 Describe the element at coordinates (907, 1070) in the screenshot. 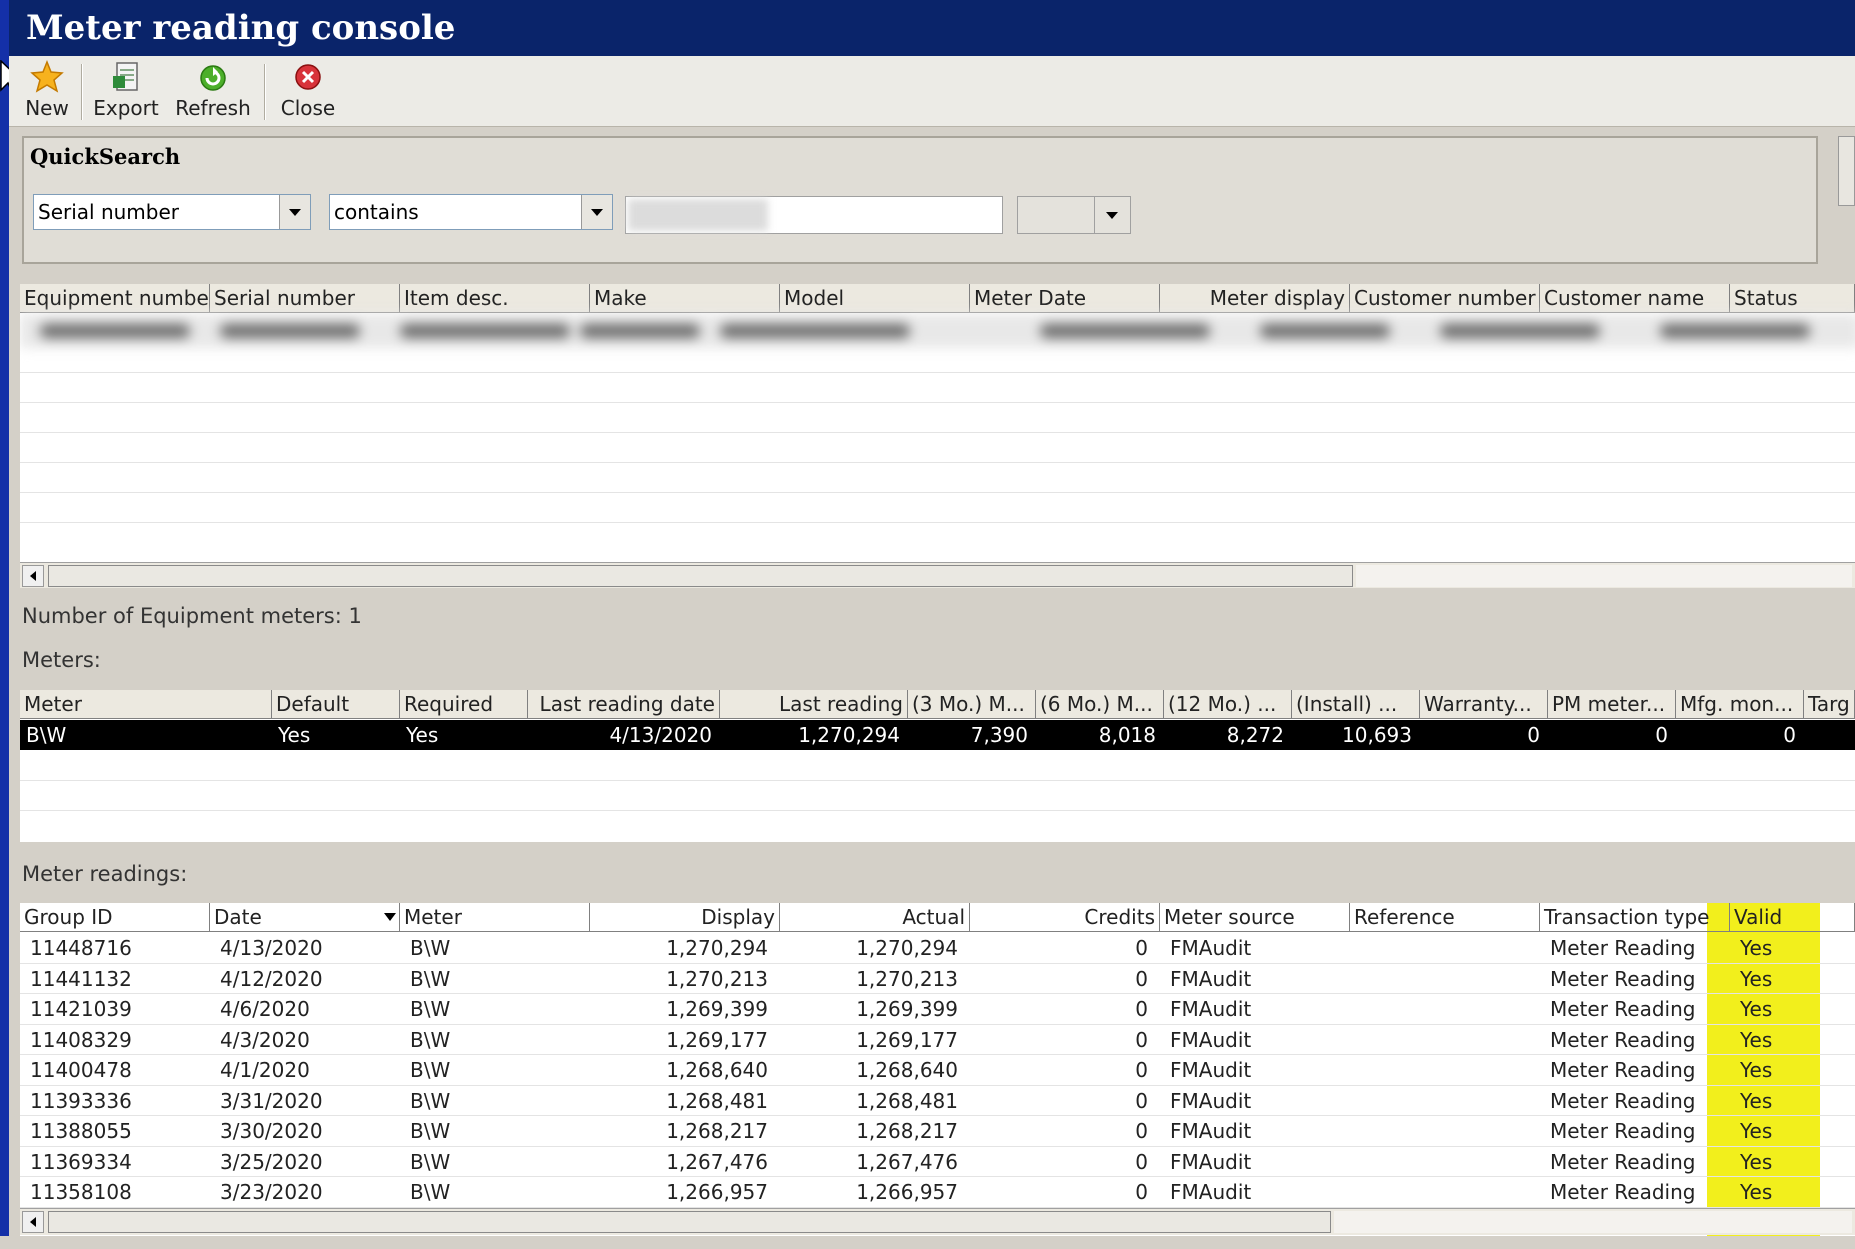

I see `table-cell: 1,268,640` at that location.